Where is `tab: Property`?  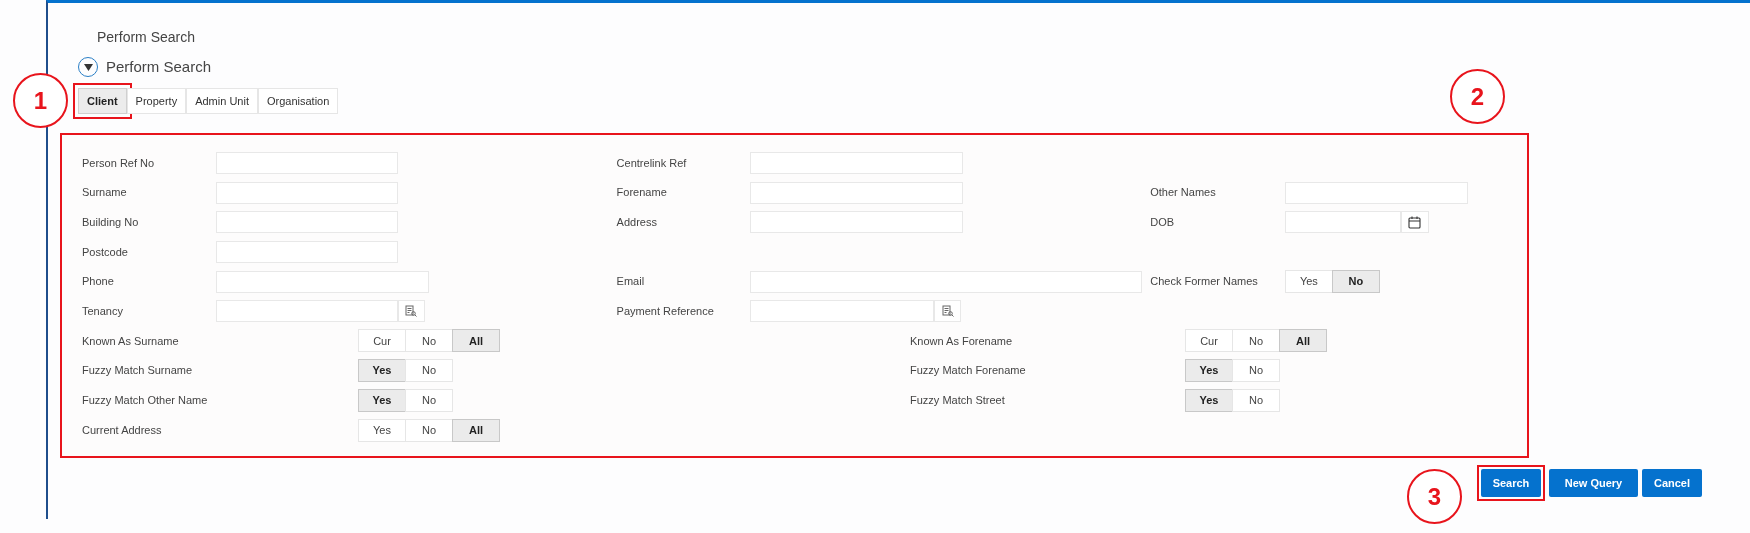 tab: Property is located at coordinates (156, 101).